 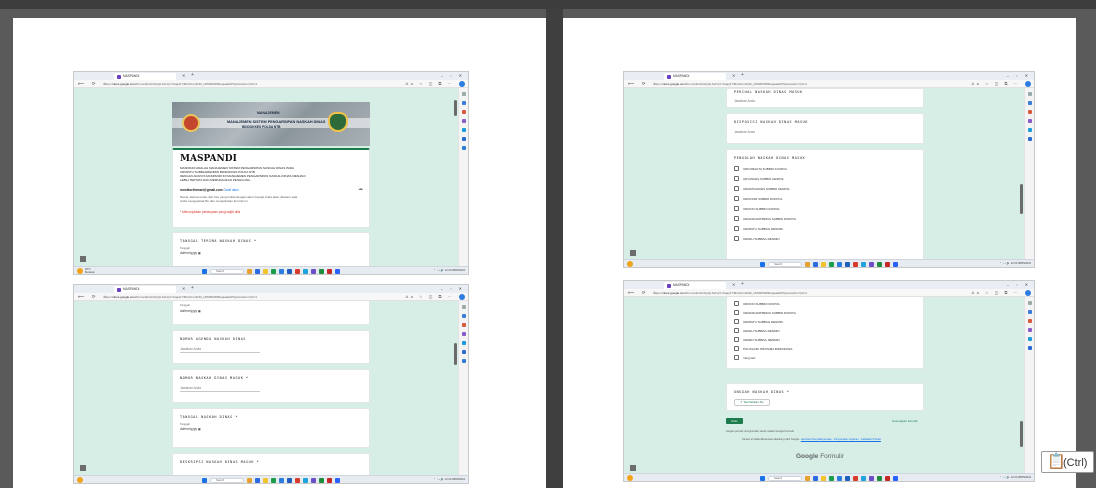 I want to click on checkbox-option: URKESKAMTIBMAS SUBBID DOKPOL, so click(x=765, y=218).